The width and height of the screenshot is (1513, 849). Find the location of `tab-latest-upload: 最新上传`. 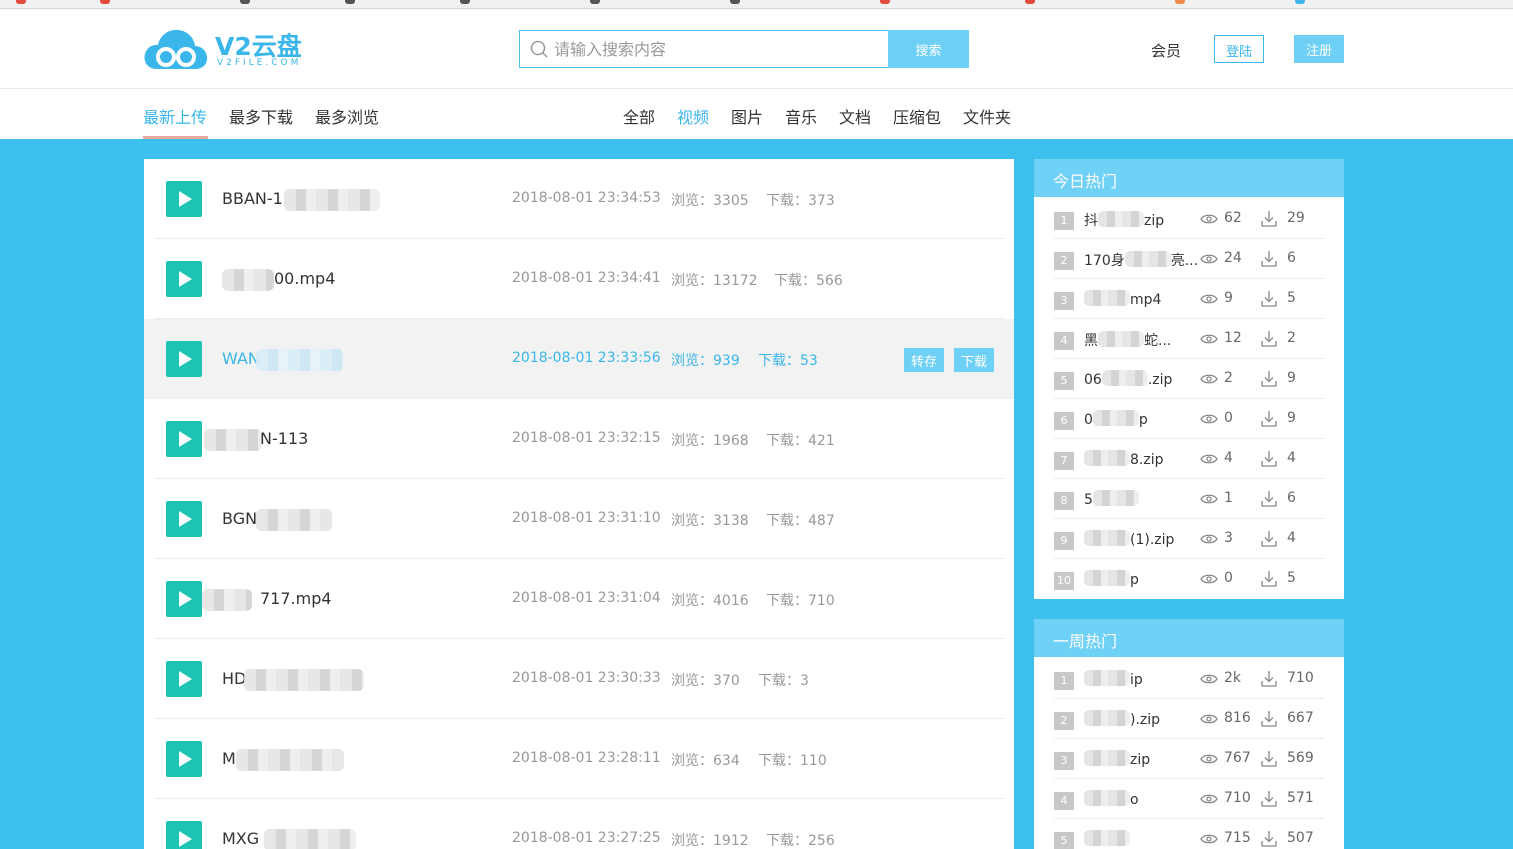

tab-latest-upload: 最新上传 is located at coordinates (175, 116).